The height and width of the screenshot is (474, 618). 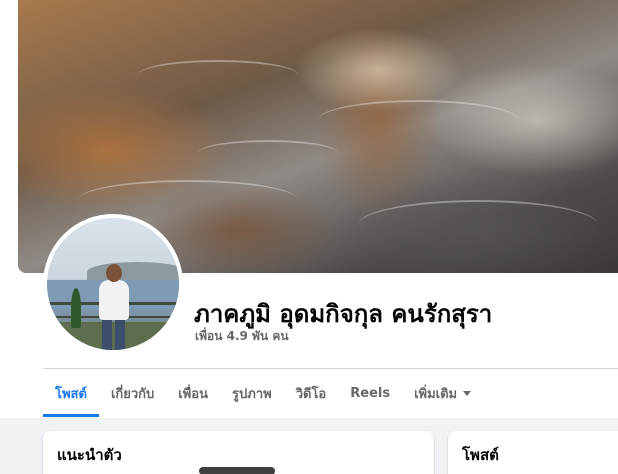 What do you see at coordinates (436, 394) in the screenshot?
I see `tab-label: เพิ่มเติม` at bounding box center [436, 394].